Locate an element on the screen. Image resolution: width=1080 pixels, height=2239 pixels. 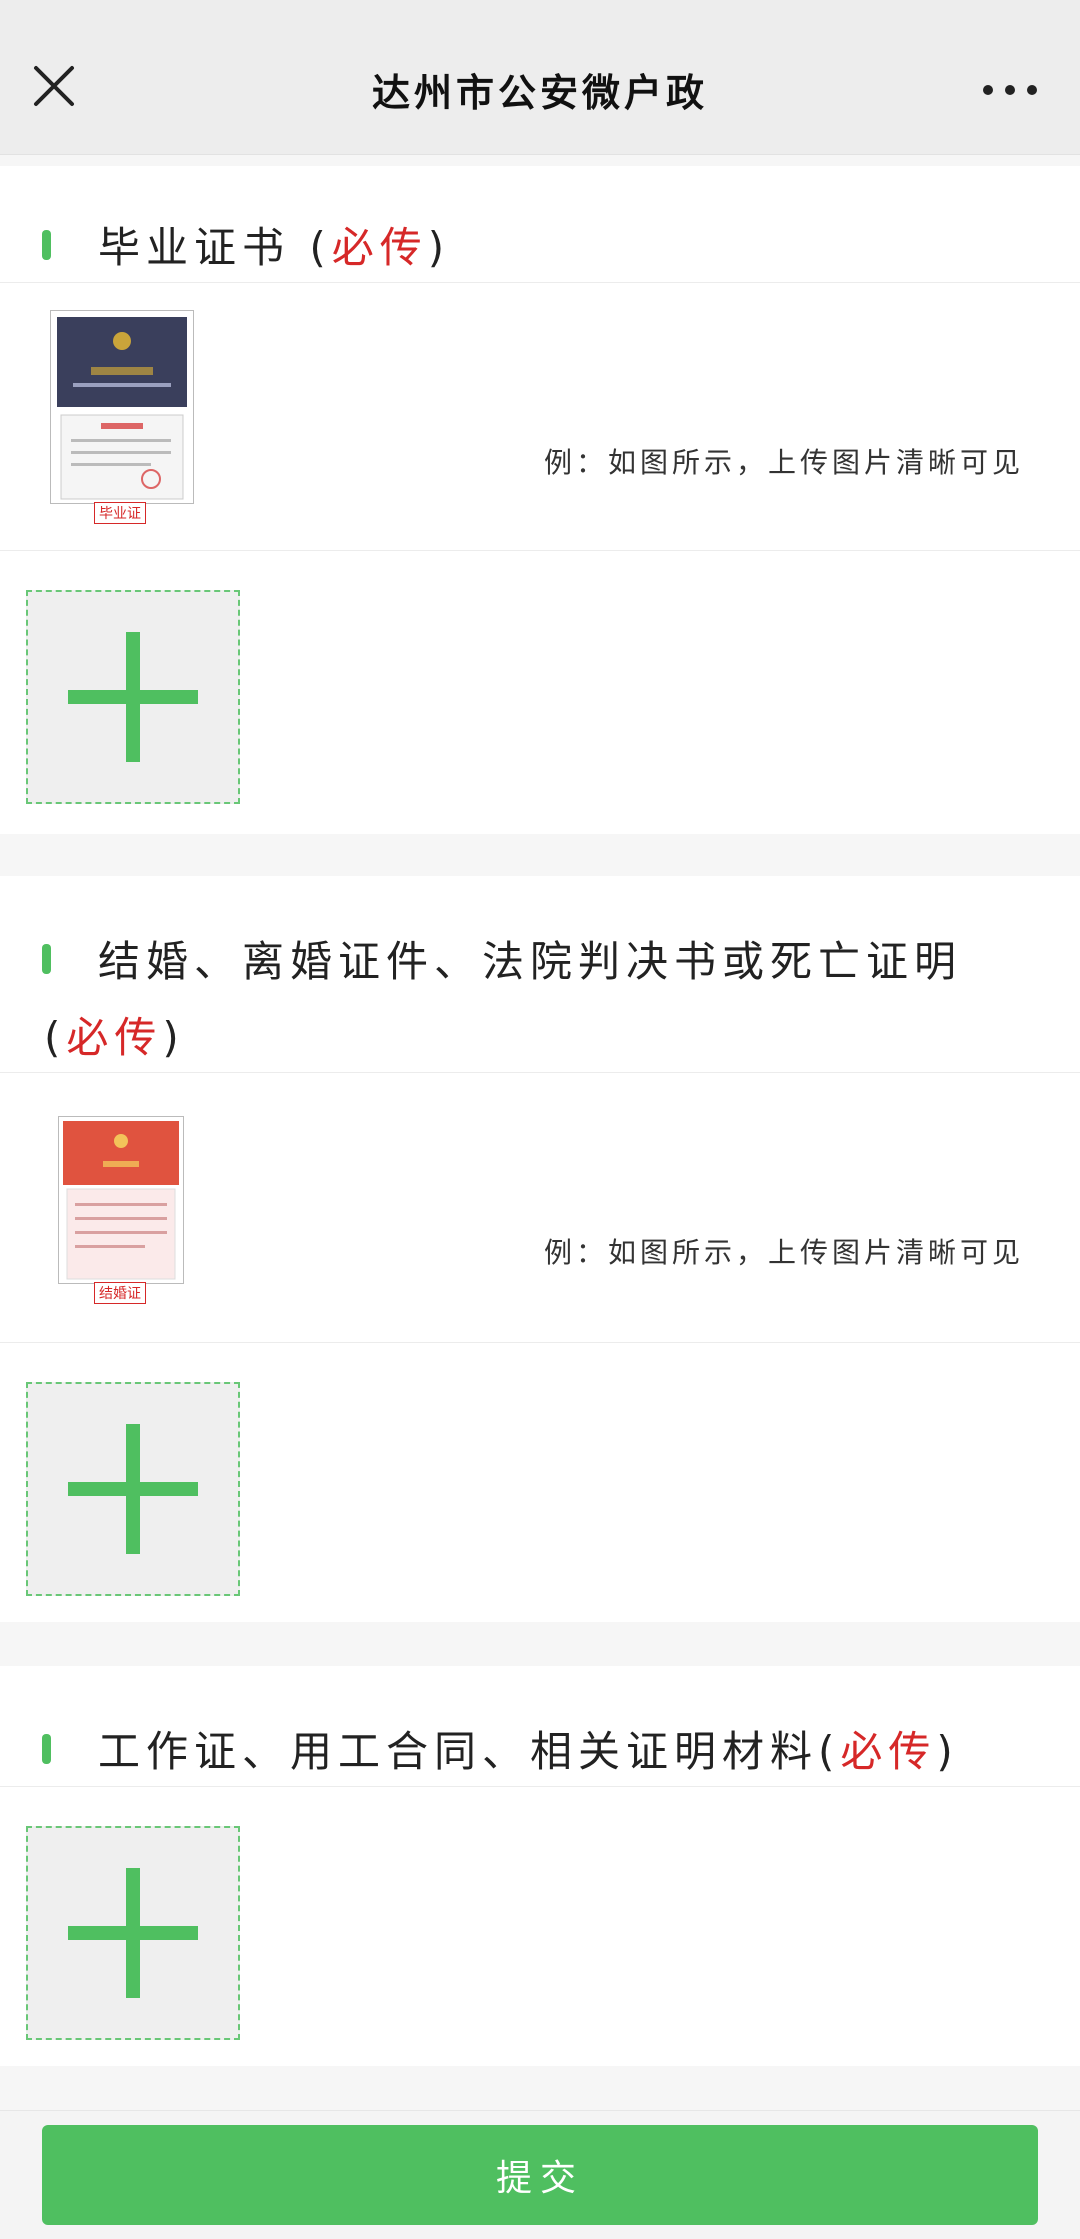
top-bar: 达州市公安微户政 is located at coordinates (540, 77).